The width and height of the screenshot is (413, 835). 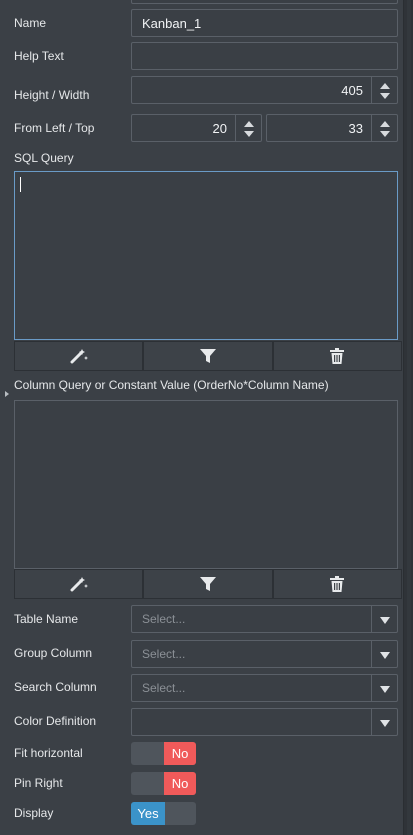 What do you see at coordinates (46, 619) in the screenshot?
I see `table-name-label: Table Name` at bounding box center [46, 619].